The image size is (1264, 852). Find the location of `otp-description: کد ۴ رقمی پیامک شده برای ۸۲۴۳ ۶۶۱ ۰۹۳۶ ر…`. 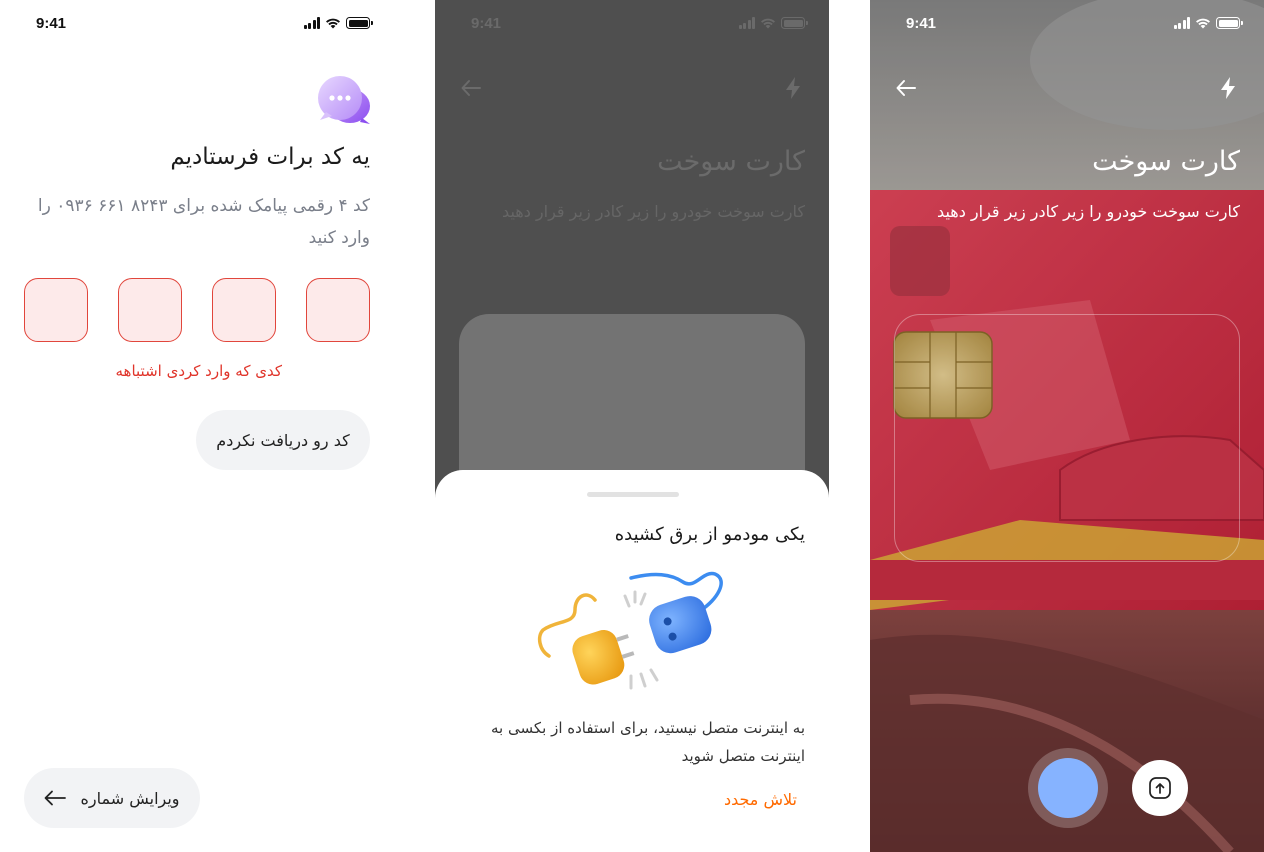

otp-description: کد ۴ رقمی پیامک شده برای ۸۲۴۳ ۶۶۱ ۰۹۳۶ ر… is located at coordinates (203, 222).